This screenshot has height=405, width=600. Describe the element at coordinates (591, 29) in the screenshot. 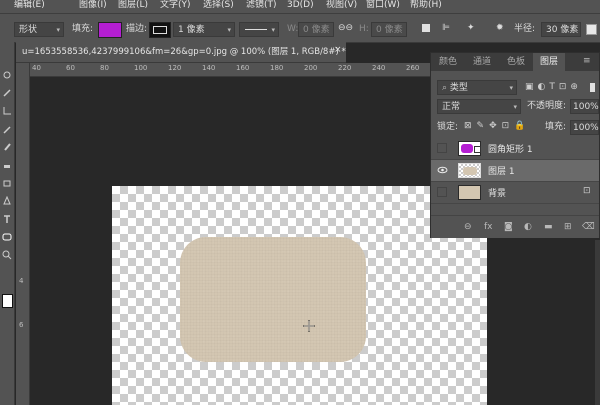

I see `align-edges-checkbox` at that location.